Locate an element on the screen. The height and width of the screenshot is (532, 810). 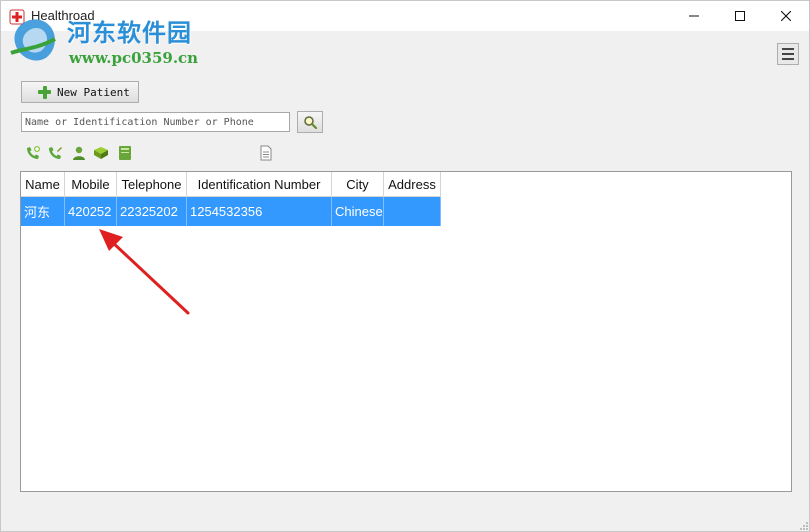
cell-name: 河东 is located at coordinates (43, 211).